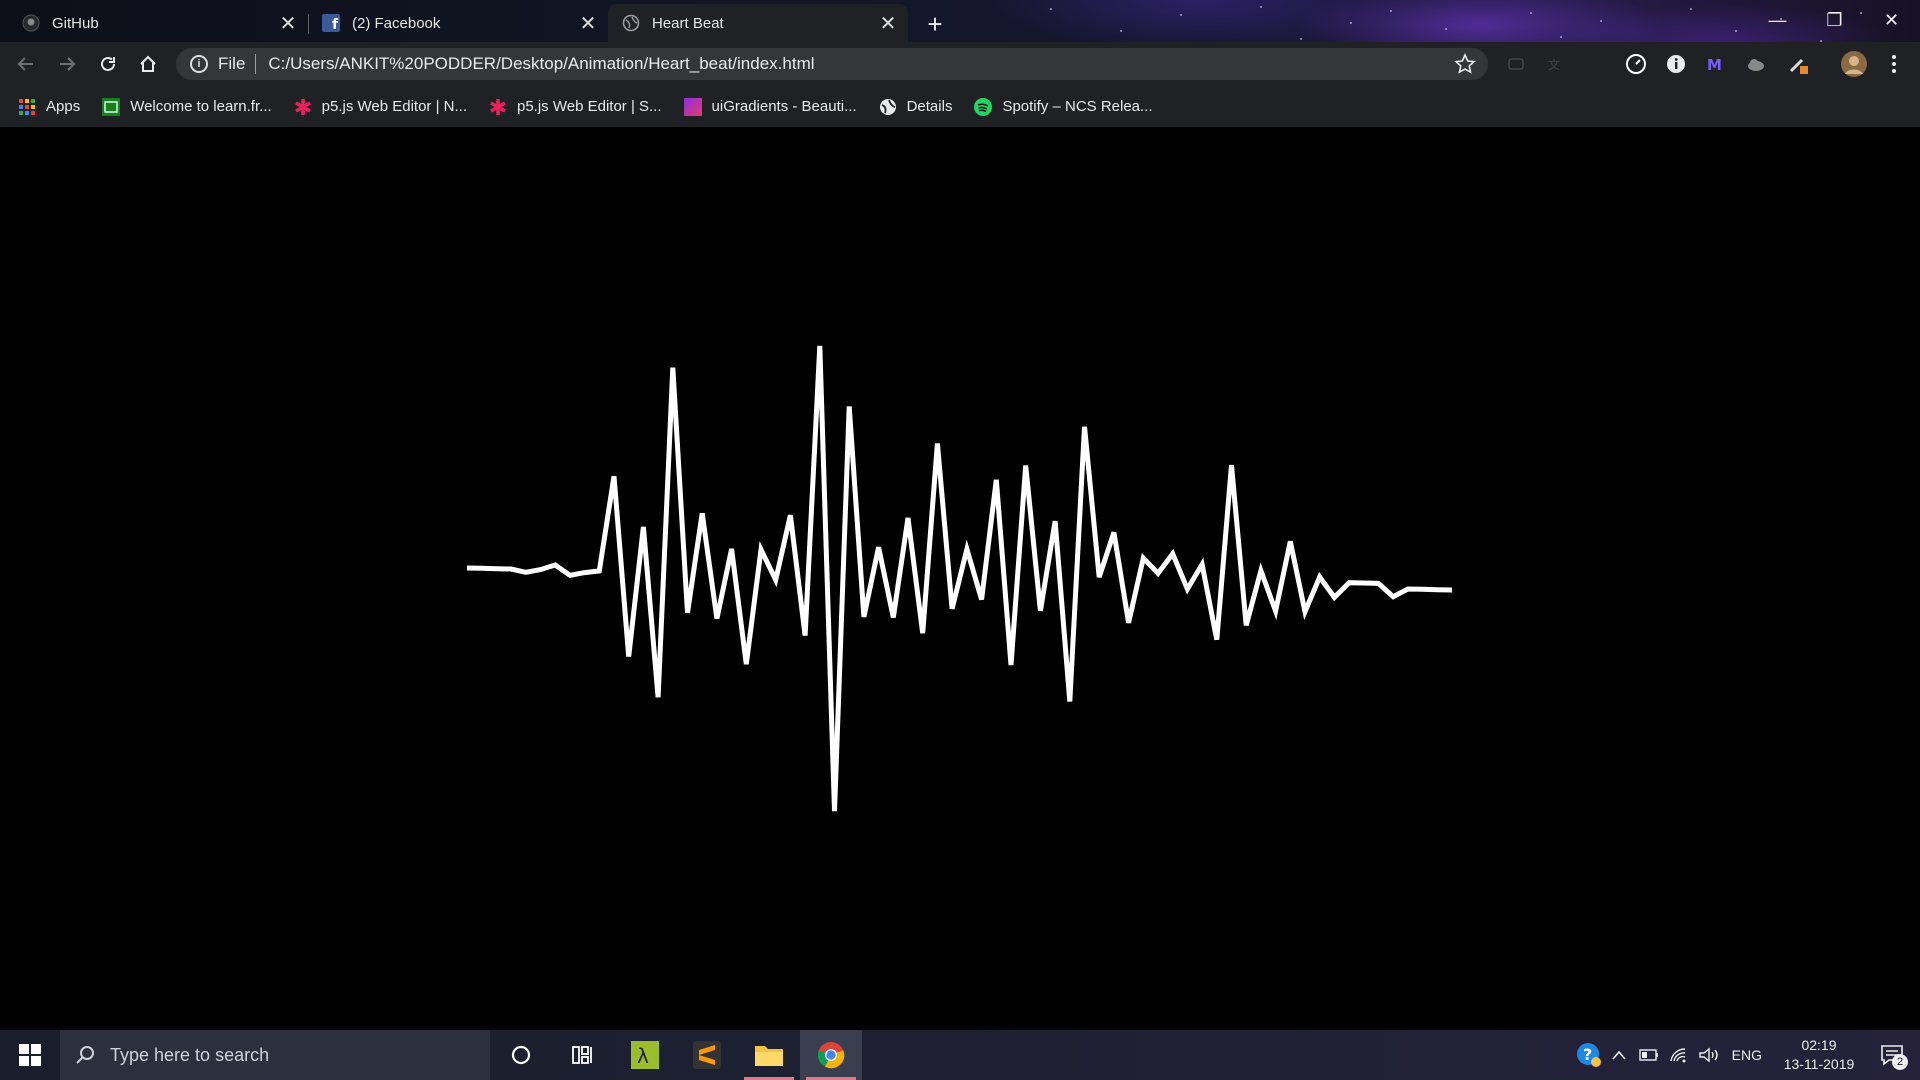 Image resolution: width=1920 pixels, height=1080 pixels. I want to click on windows-logo-icon, so click(30, 1055).